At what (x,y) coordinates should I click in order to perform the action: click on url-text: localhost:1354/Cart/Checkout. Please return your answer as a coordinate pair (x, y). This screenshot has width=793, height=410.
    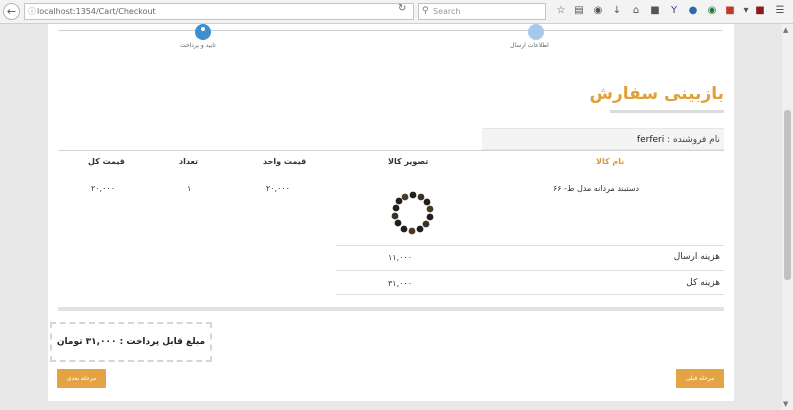
    Looking at the image, I should click on (96, 11).